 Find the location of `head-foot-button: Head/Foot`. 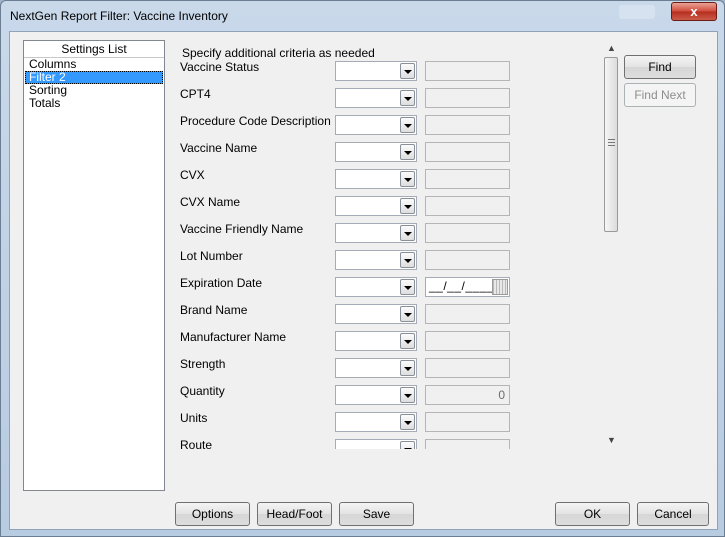

head-foot-button: Head/Foot is located at coordinates (294, 514).